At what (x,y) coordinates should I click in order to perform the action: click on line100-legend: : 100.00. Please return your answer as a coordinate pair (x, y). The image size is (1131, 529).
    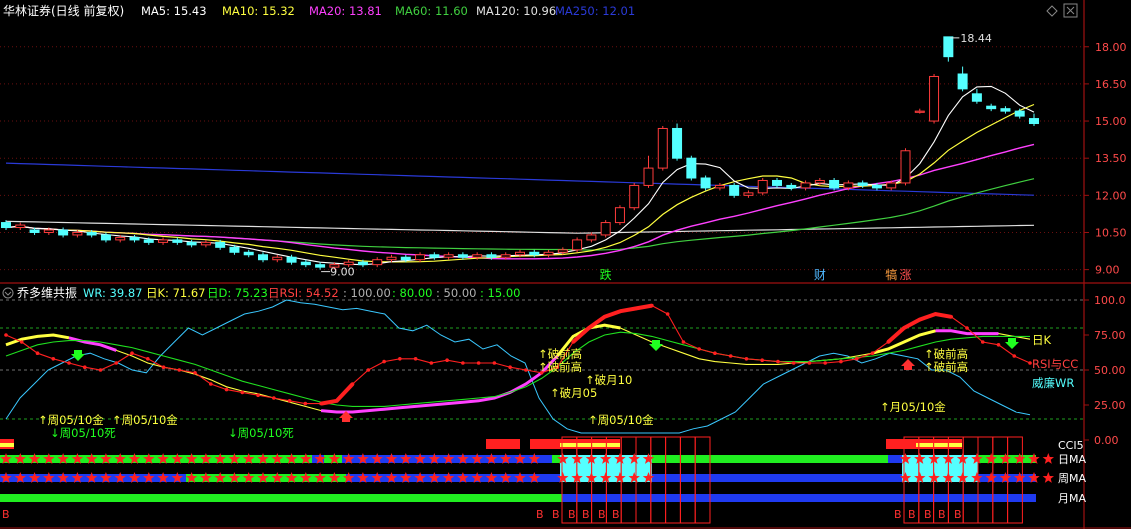
    Looking at the image, I should click on (367, 293).